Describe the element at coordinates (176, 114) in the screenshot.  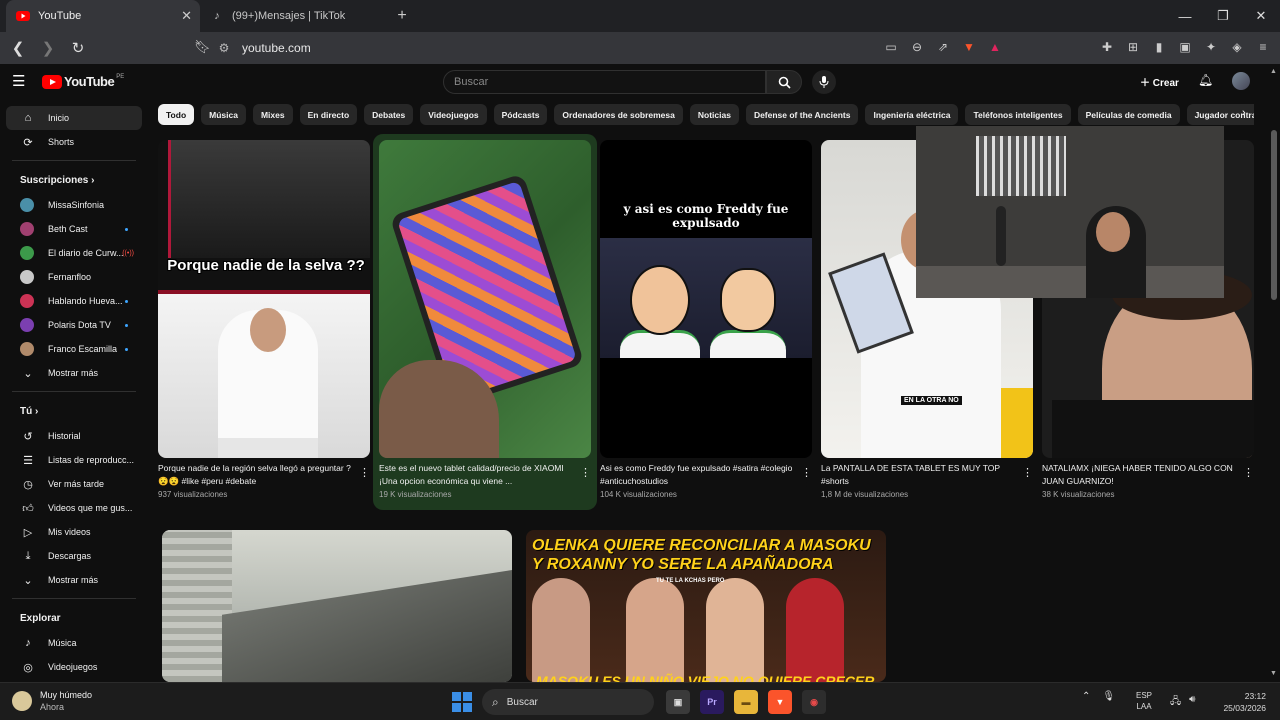
I see `chip-todo: Todo` at that location.